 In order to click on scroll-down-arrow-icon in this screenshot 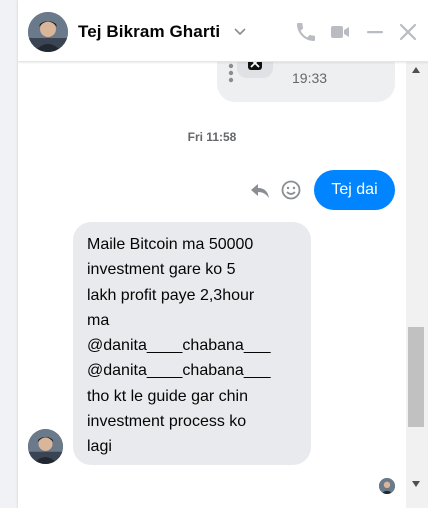, I will do `click(416, 484)`.